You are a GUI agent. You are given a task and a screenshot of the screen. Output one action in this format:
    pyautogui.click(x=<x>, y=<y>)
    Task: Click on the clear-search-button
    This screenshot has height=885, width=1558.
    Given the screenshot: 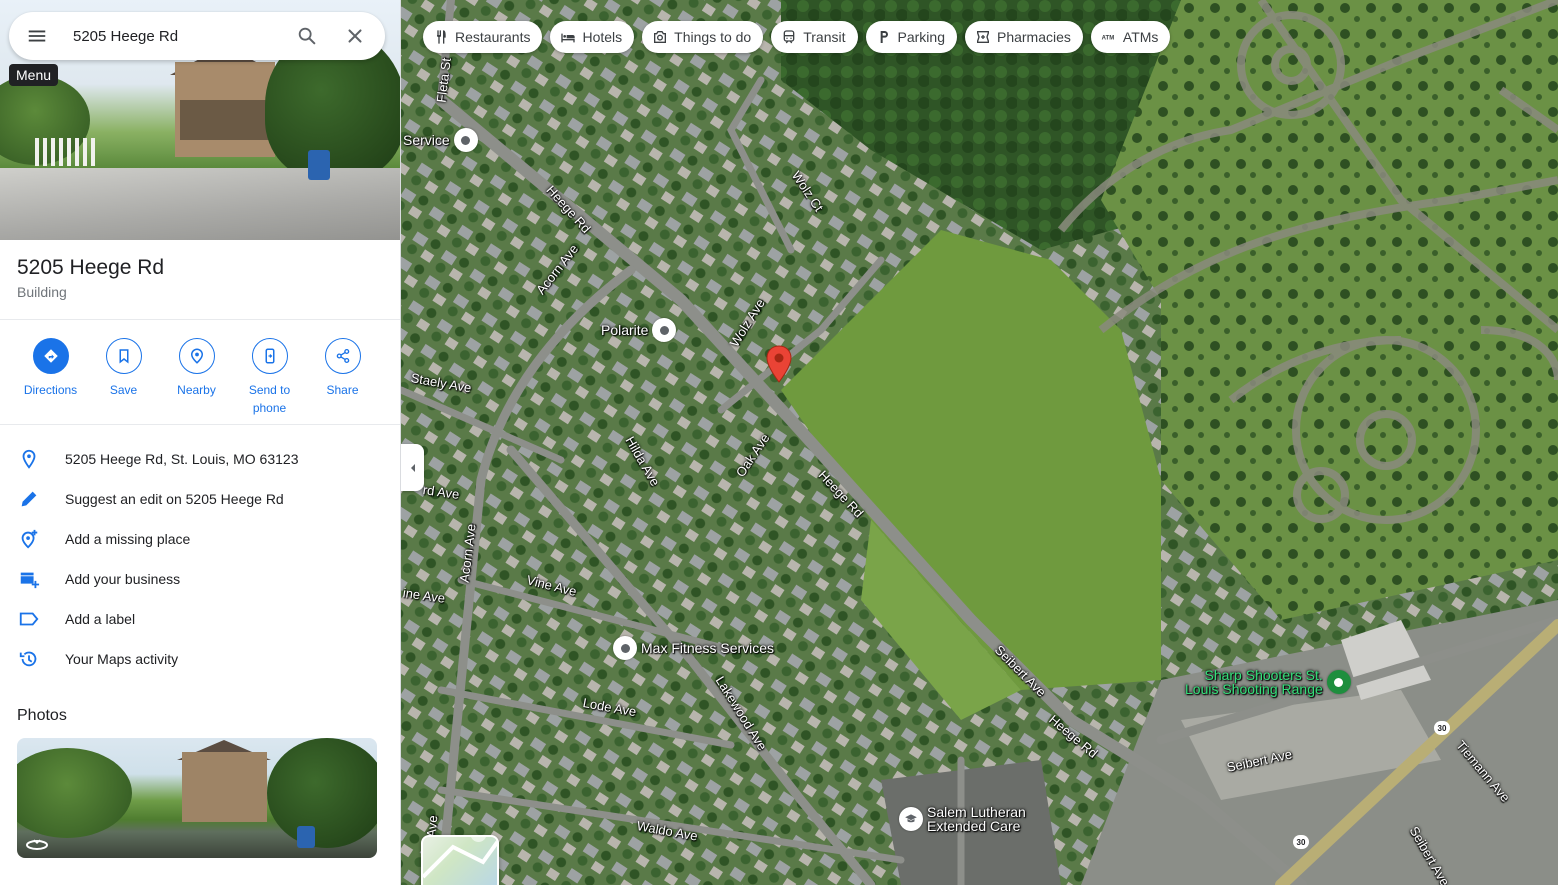 What is the action you would take?
    pyautogui.click(x=355, y=36)
    